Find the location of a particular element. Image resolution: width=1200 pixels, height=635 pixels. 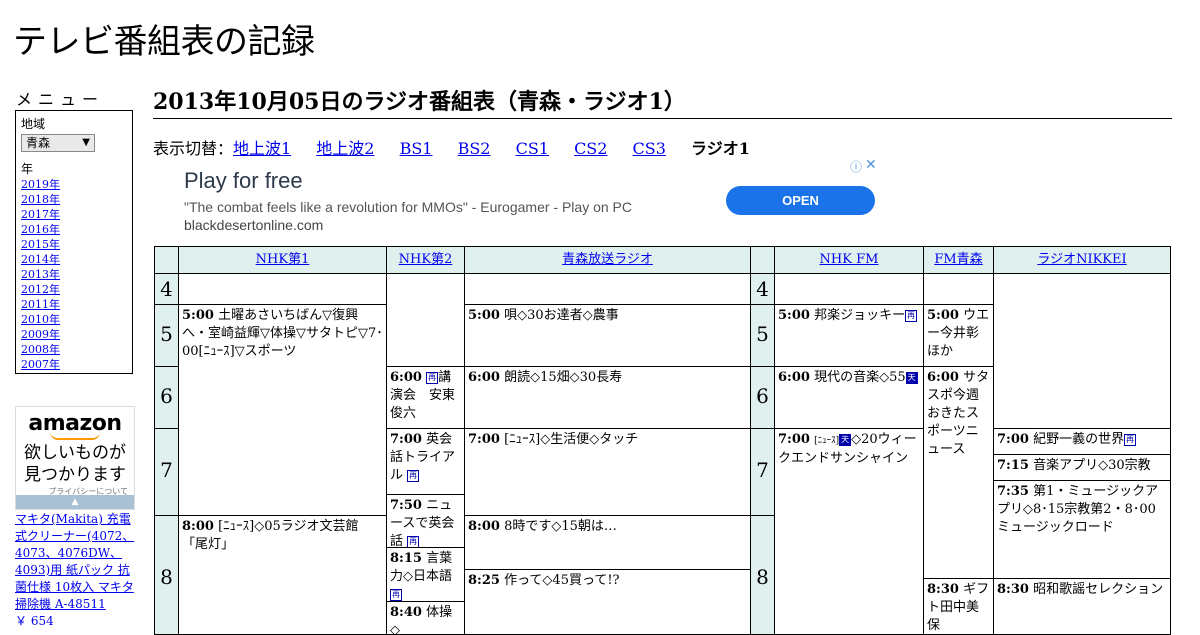

ad-headline: Play for free is located at coordinates (243, 181).